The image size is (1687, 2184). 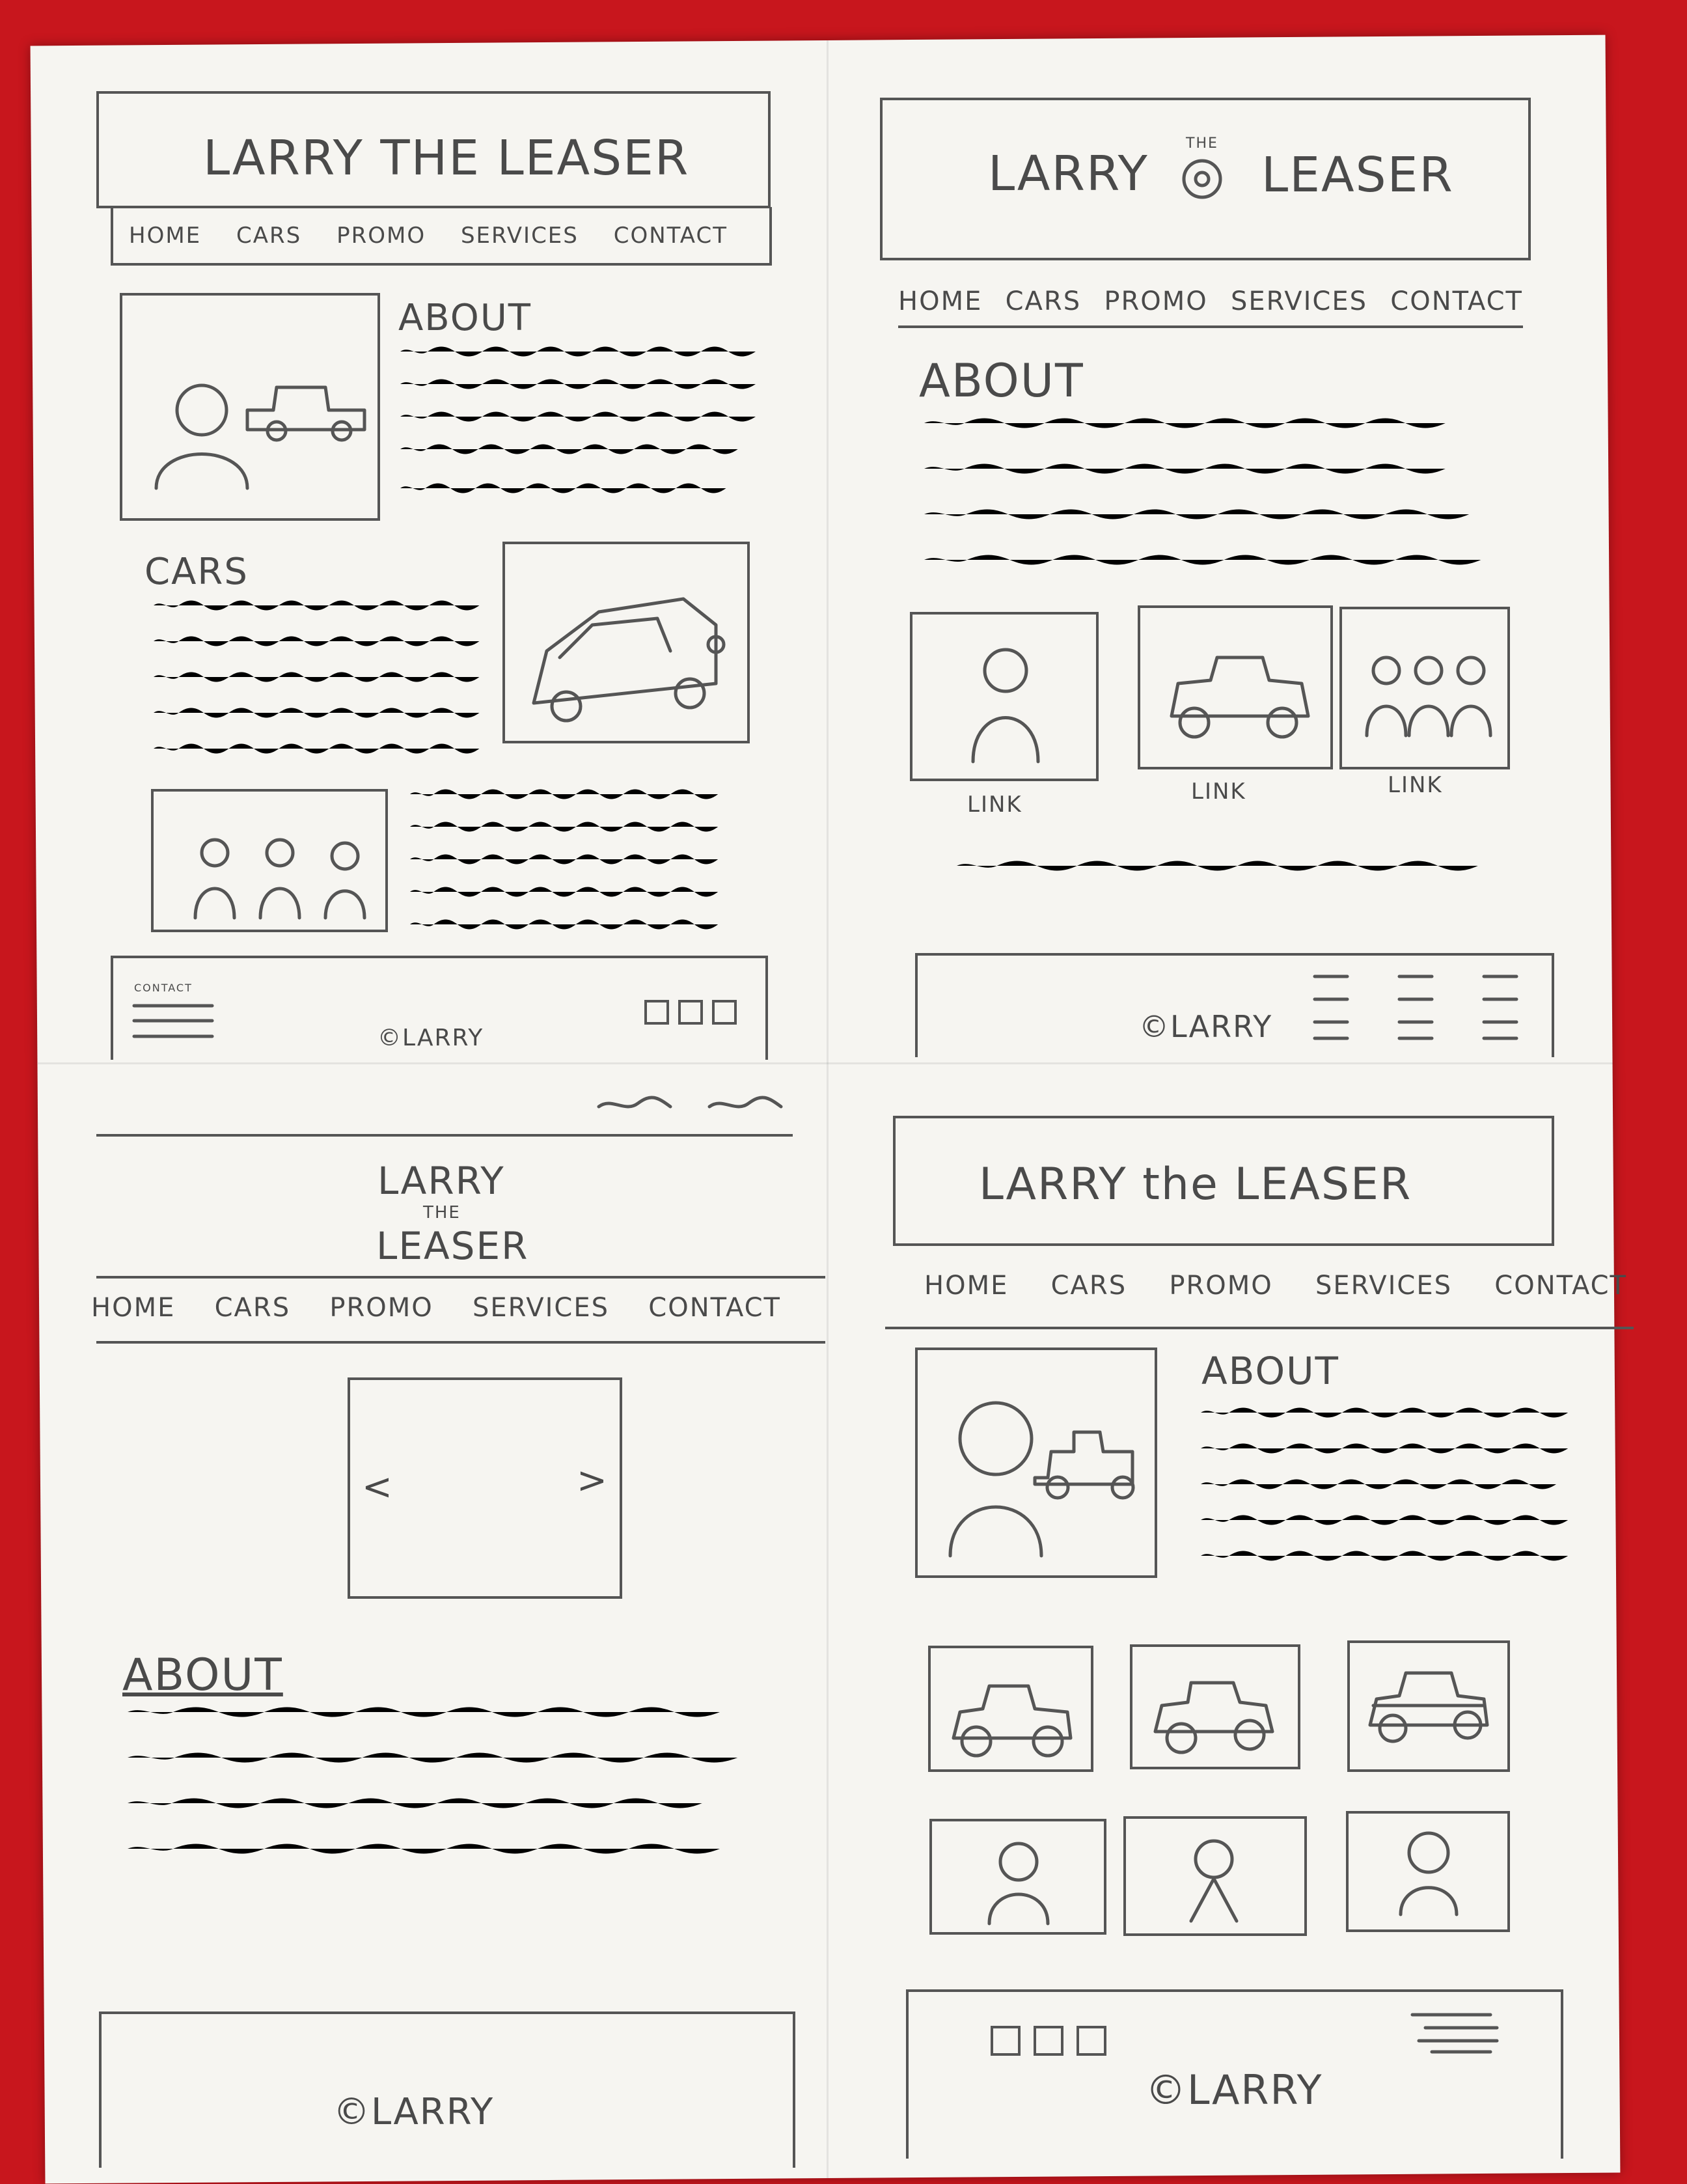 What do you see at coordinates (461, 1278) in the screenshot?
I see `title-underline` at bounding box center [461, 1278].